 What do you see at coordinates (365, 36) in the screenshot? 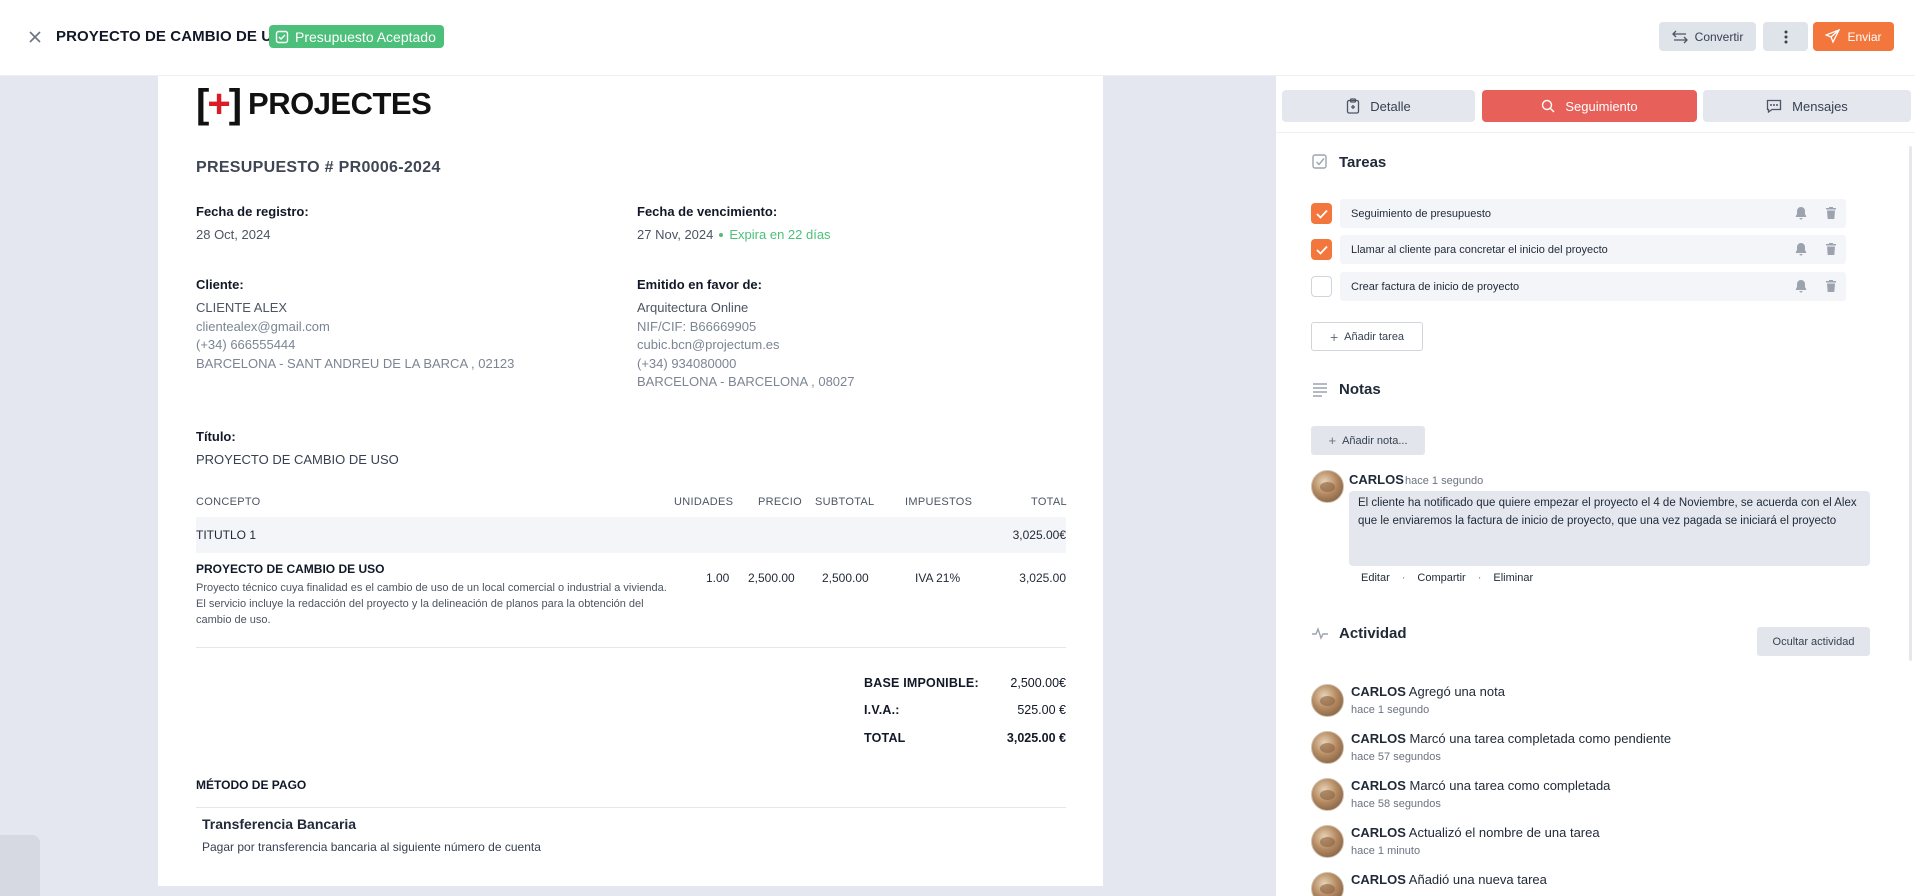
I see `status-badge-label: Presupuesto Aceptado` at bounding box center [365, 36].